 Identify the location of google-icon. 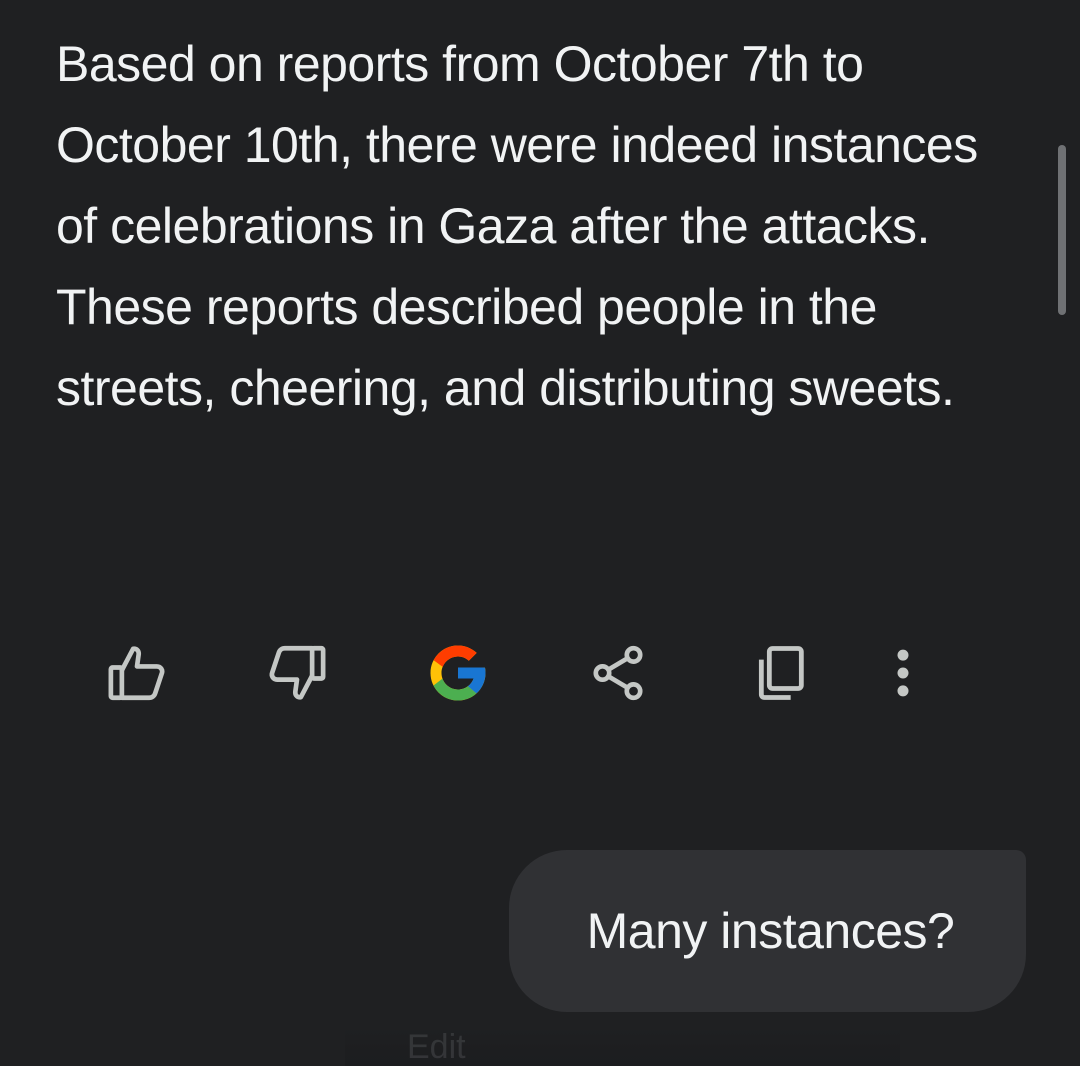
(458, 673).